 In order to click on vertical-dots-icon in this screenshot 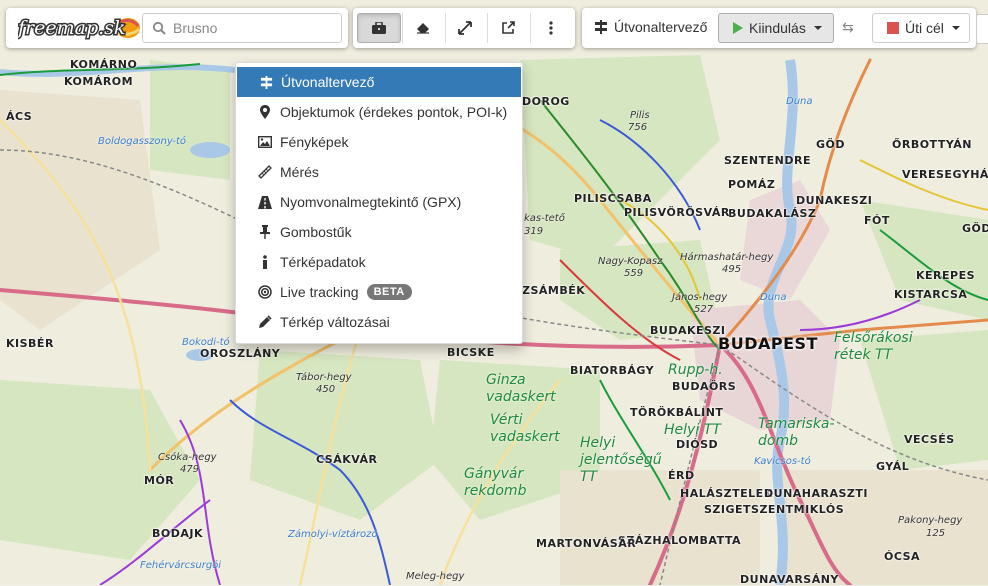, I will do `click(551, 28)`.